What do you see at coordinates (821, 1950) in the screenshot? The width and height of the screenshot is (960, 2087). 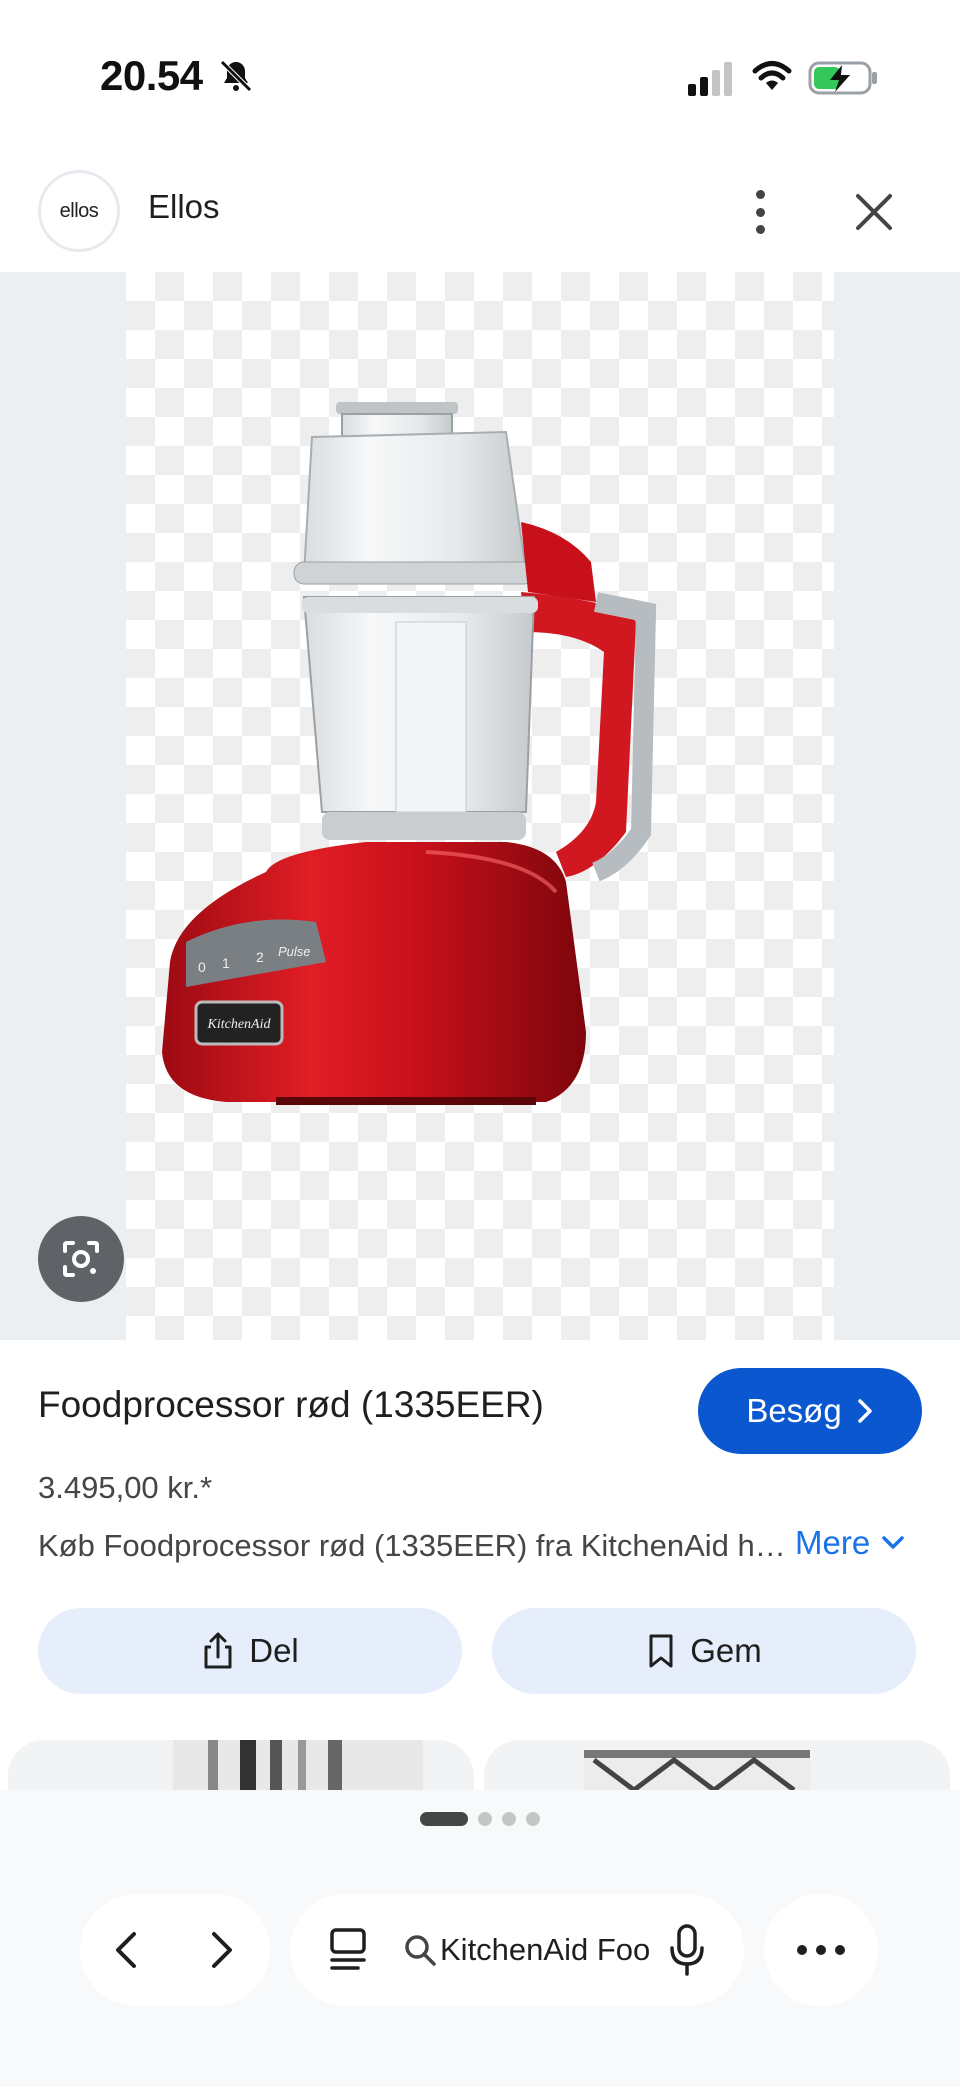 I see `more-horizontal-icon` at bounding box center [821, 1950].